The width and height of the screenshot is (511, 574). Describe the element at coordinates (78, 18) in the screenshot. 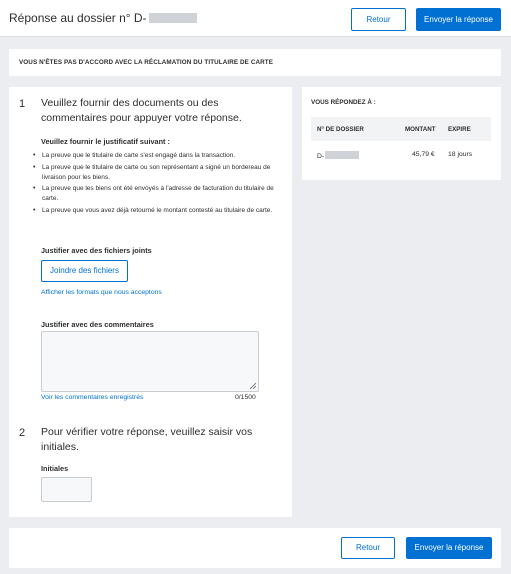

I see `page-title-text: Réponse au dossier n° D-` at that location.